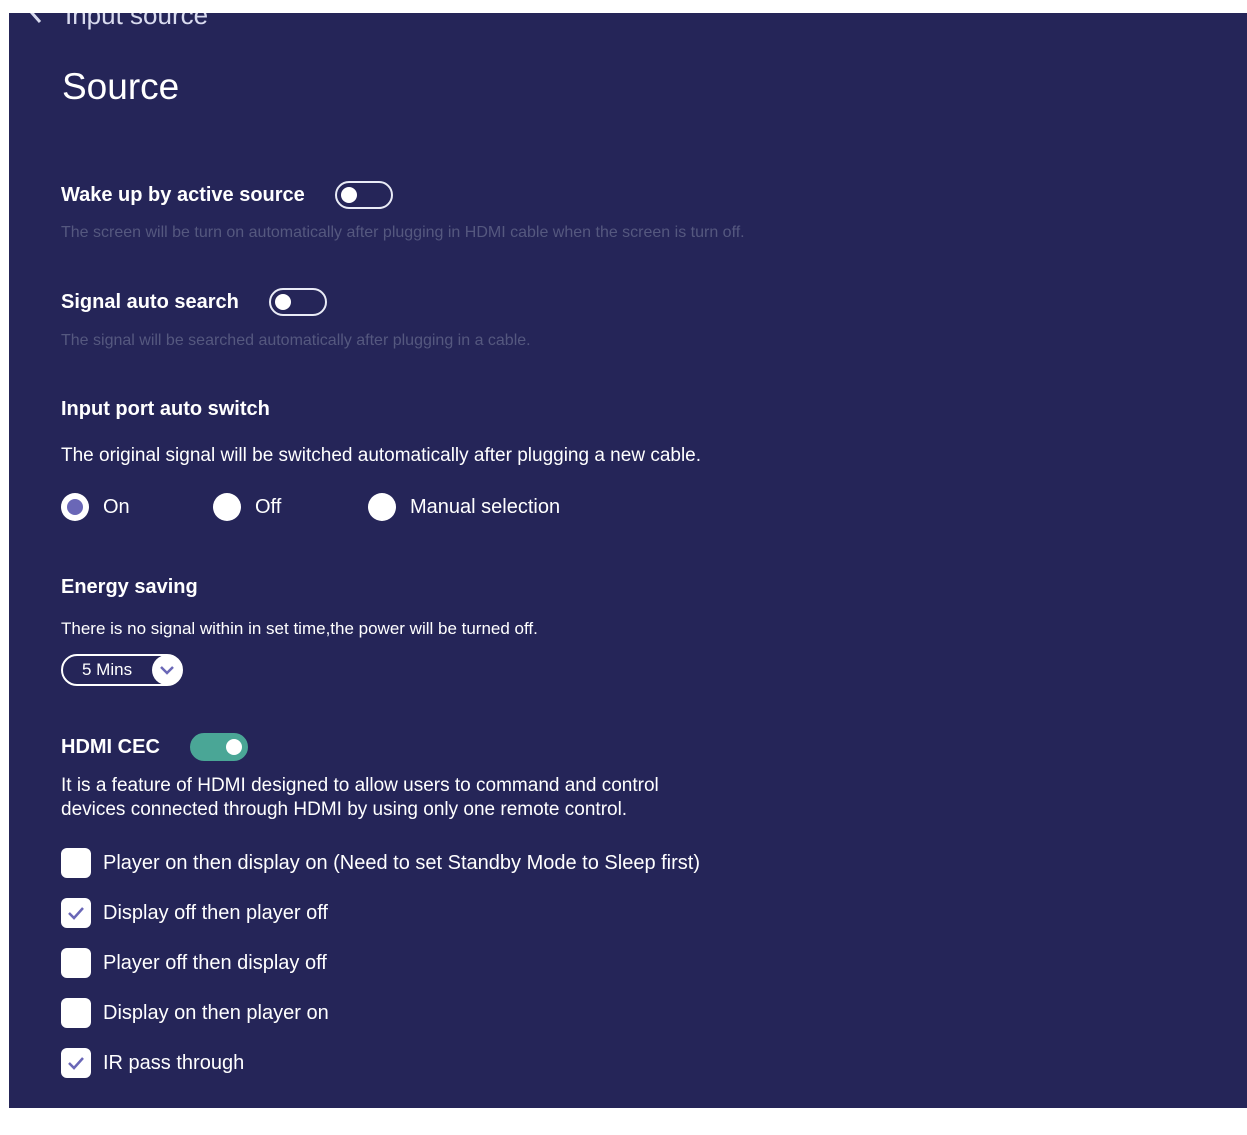 Image resolution: width=1247 pixels, height=1135 pixels. What do you see at coordinates (150, 301) in the screenshot?
I see `signal-search-label: Signal auto search` at bounding box center [150, 301].